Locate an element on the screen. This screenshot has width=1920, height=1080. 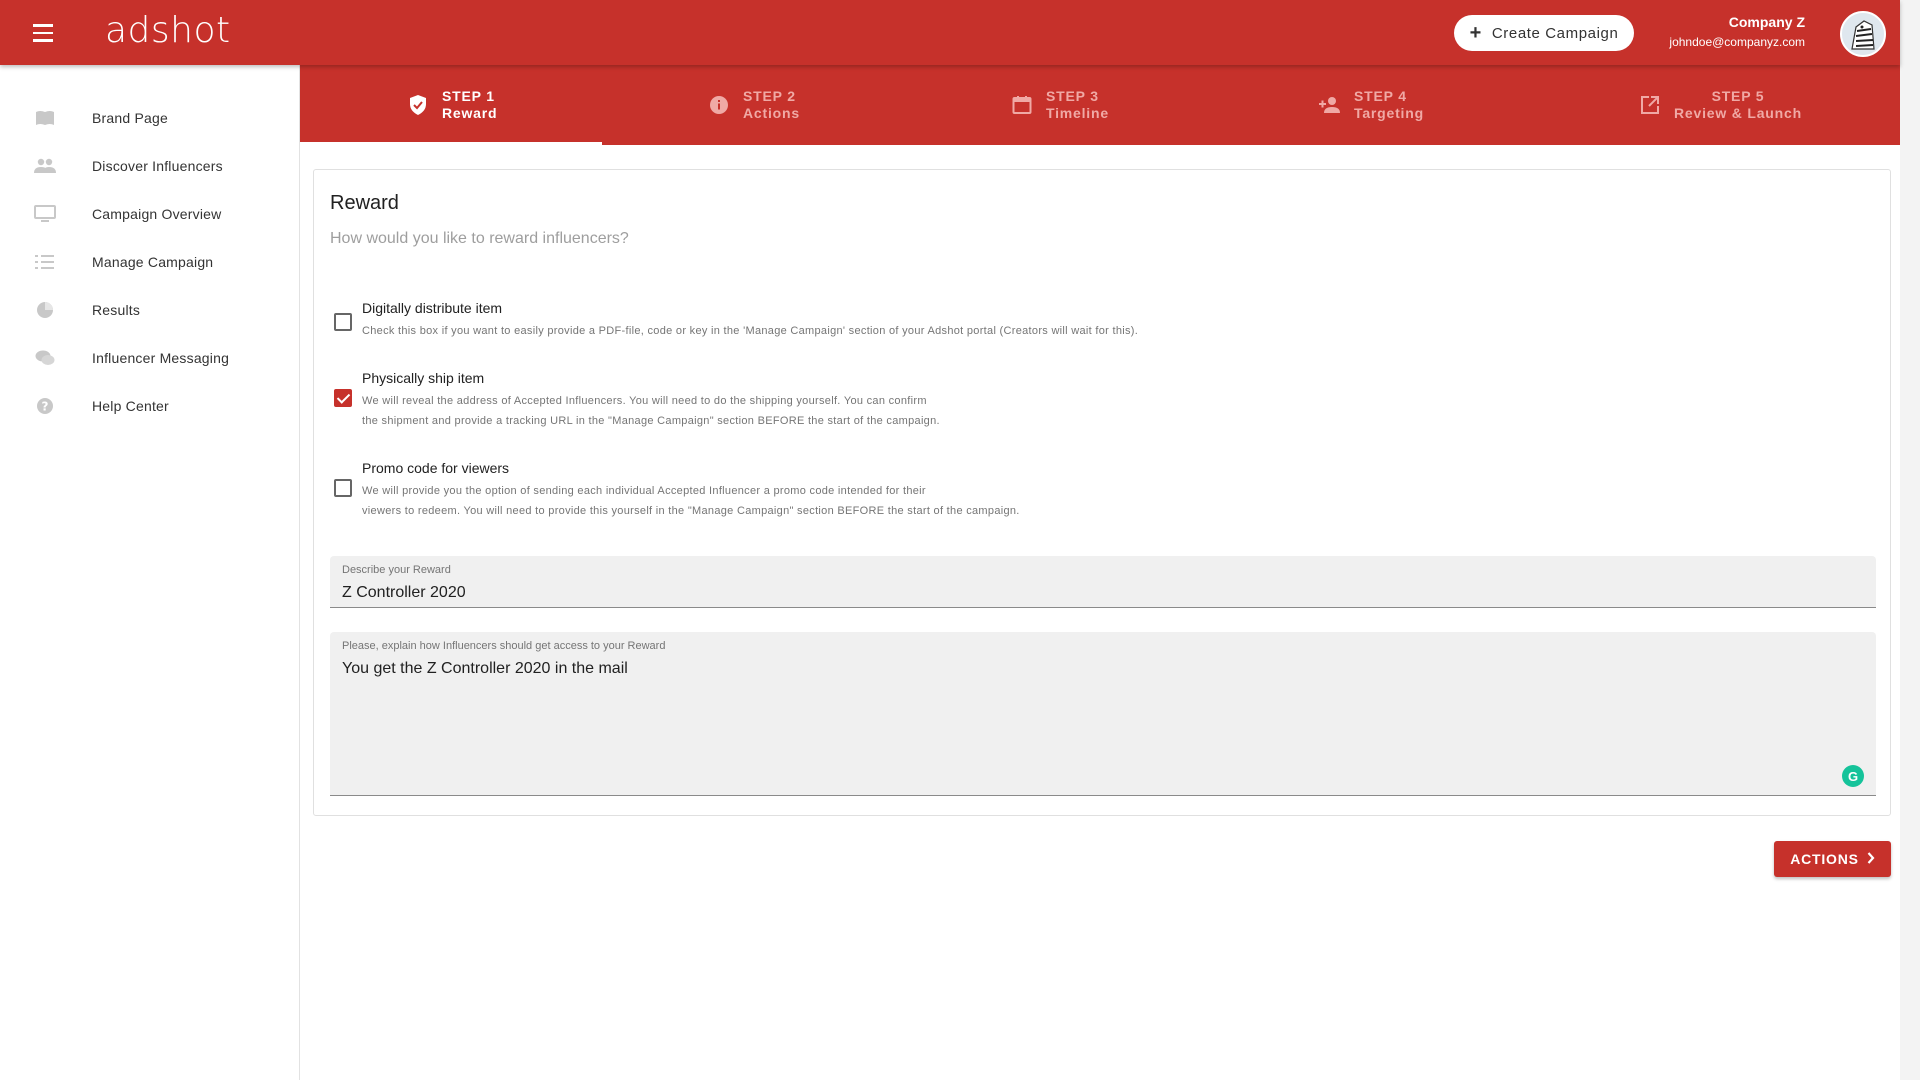
option-title: Promo code for viewers is located at coordinates (436, 468).